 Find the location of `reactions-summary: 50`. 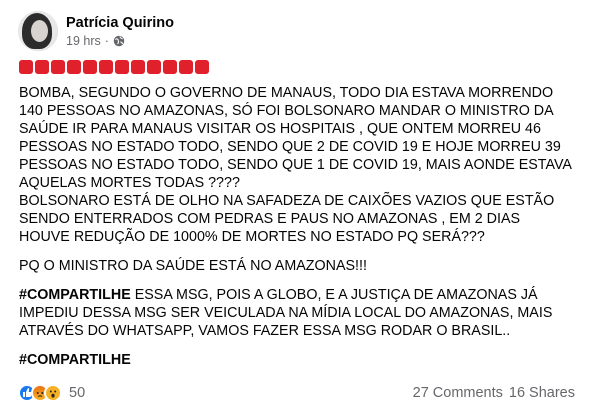

reactions-summary: 50 is located at coordinates (51, 393).